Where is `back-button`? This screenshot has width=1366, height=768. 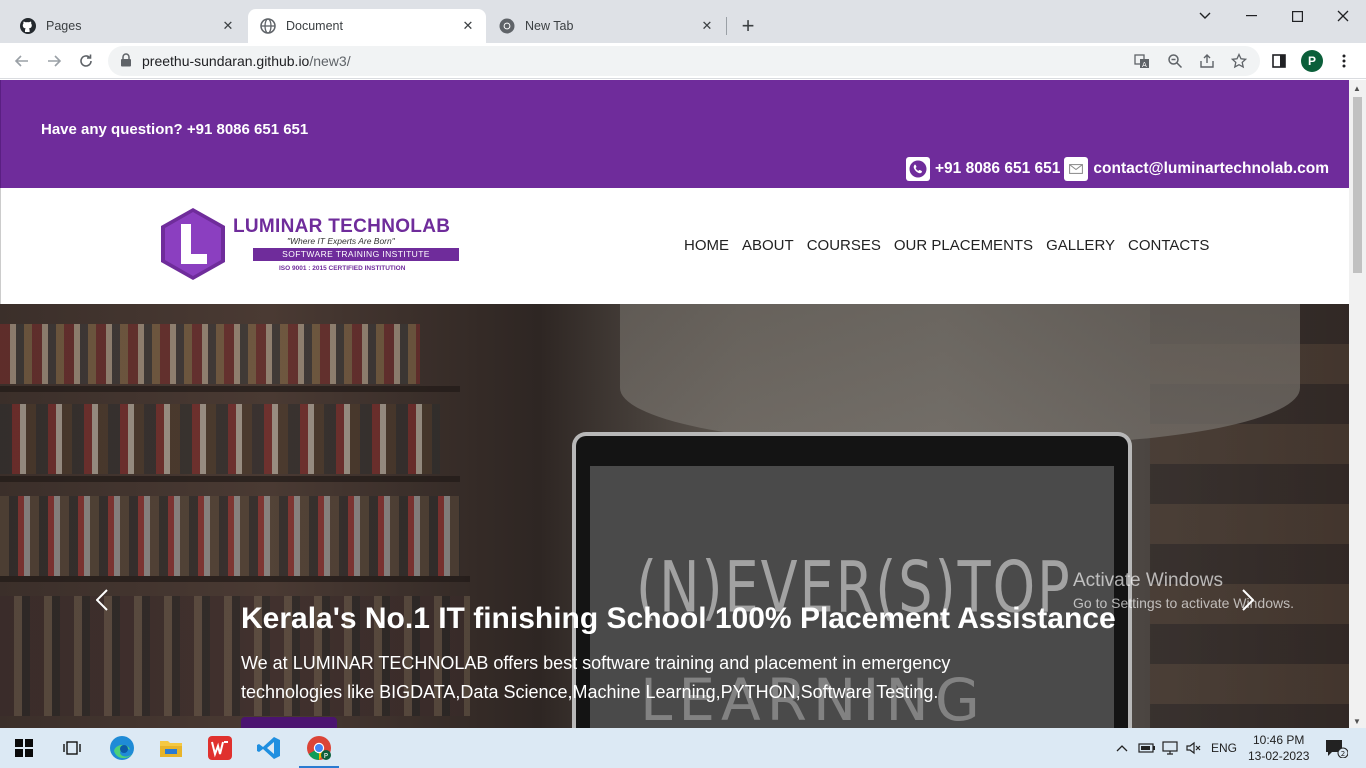 back-button is located at coordinates (22, 61).